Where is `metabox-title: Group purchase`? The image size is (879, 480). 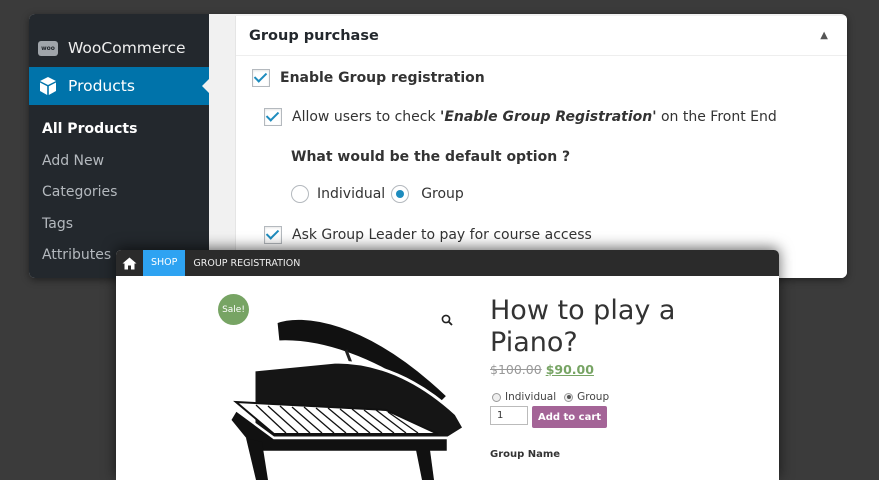
metabox-title: Group purchase is located at coordinates (314, 35).